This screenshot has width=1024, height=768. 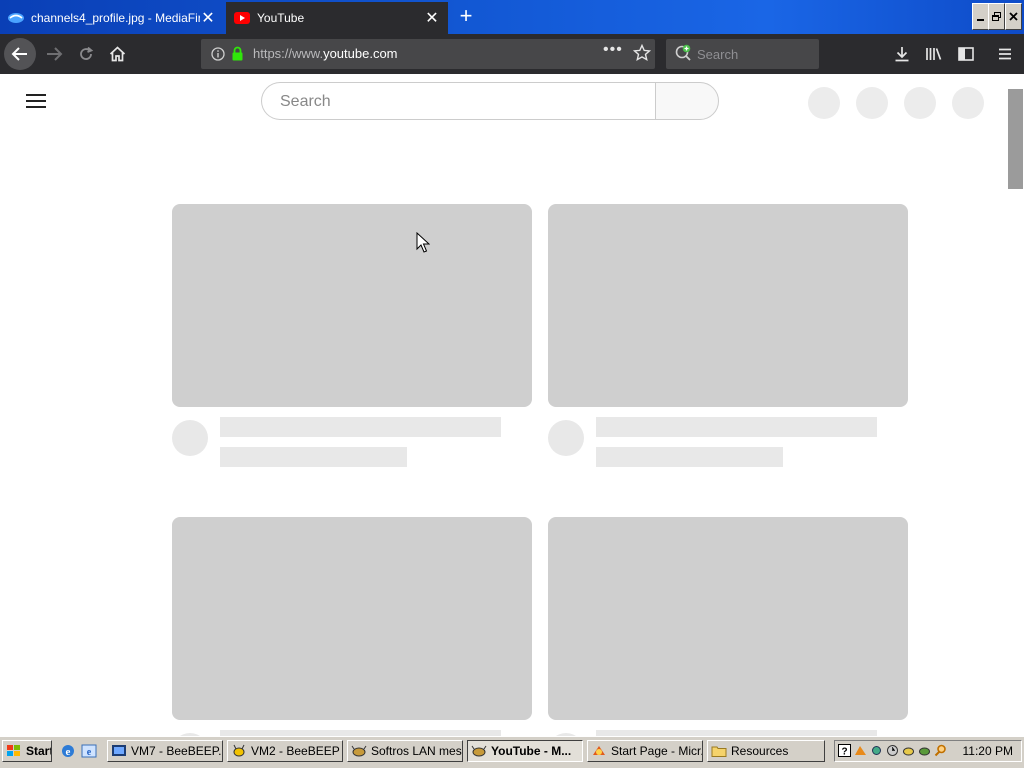 I want to click on ie-shortcut-icon: e, so click(x=89, y=751).